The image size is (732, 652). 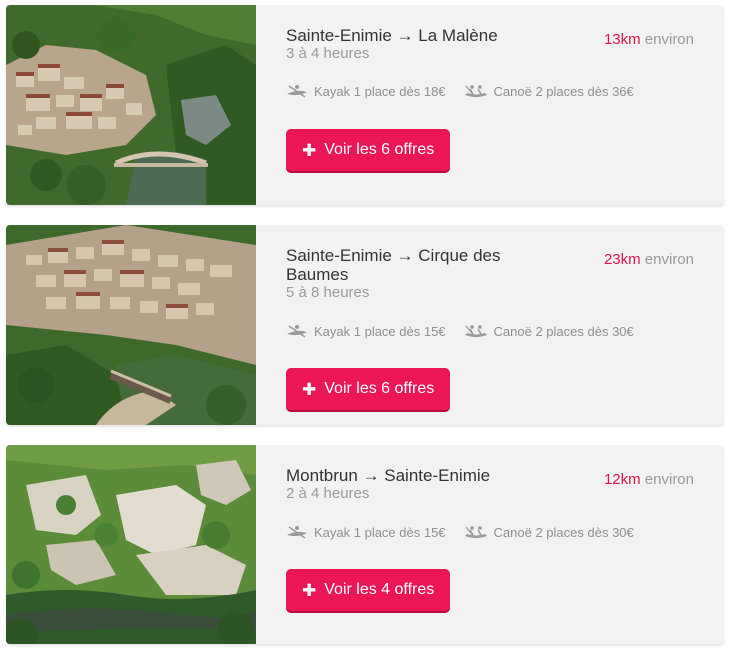 What do you see at coordinates (379, 589) in the screenshot?
I see `view-offers-label: Voir les 4 offres` at bounding box center [379, 589].